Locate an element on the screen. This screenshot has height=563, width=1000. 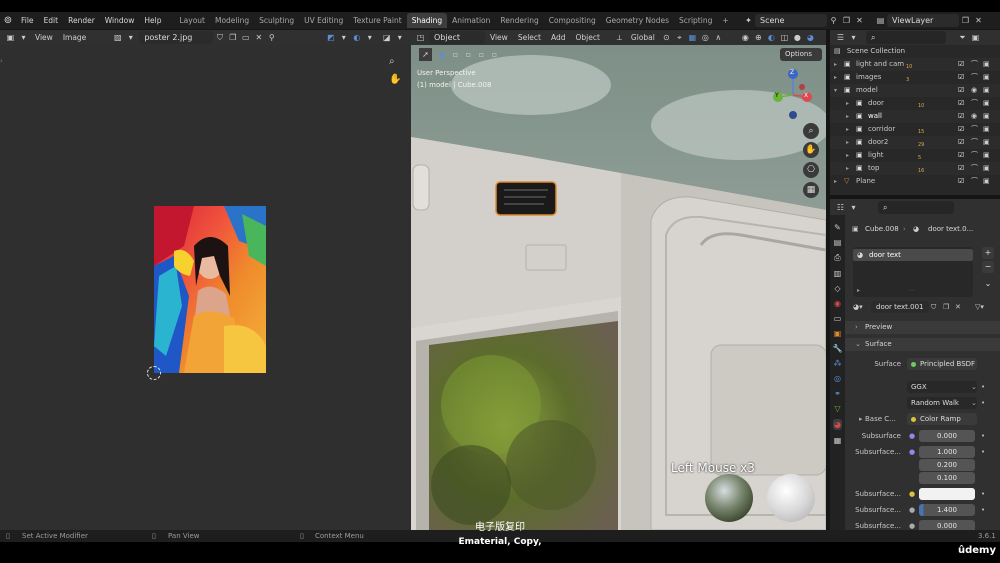
fake-user-shield-icon: ⛉ is located at coordinates (933, 307).